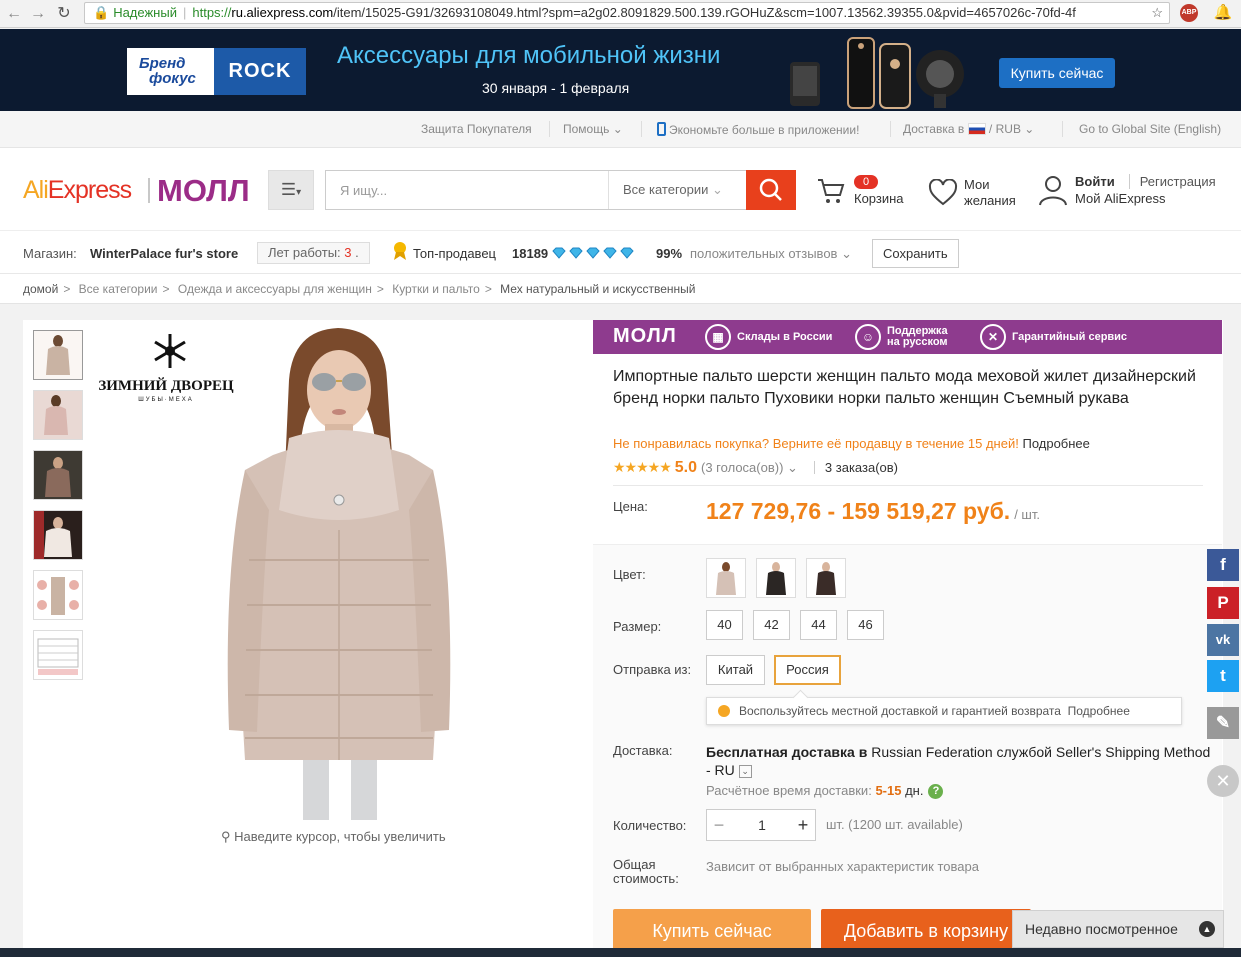 This screenshot has height=957, width=1241. I want to click on back-icon: ←, so click(14, 14).